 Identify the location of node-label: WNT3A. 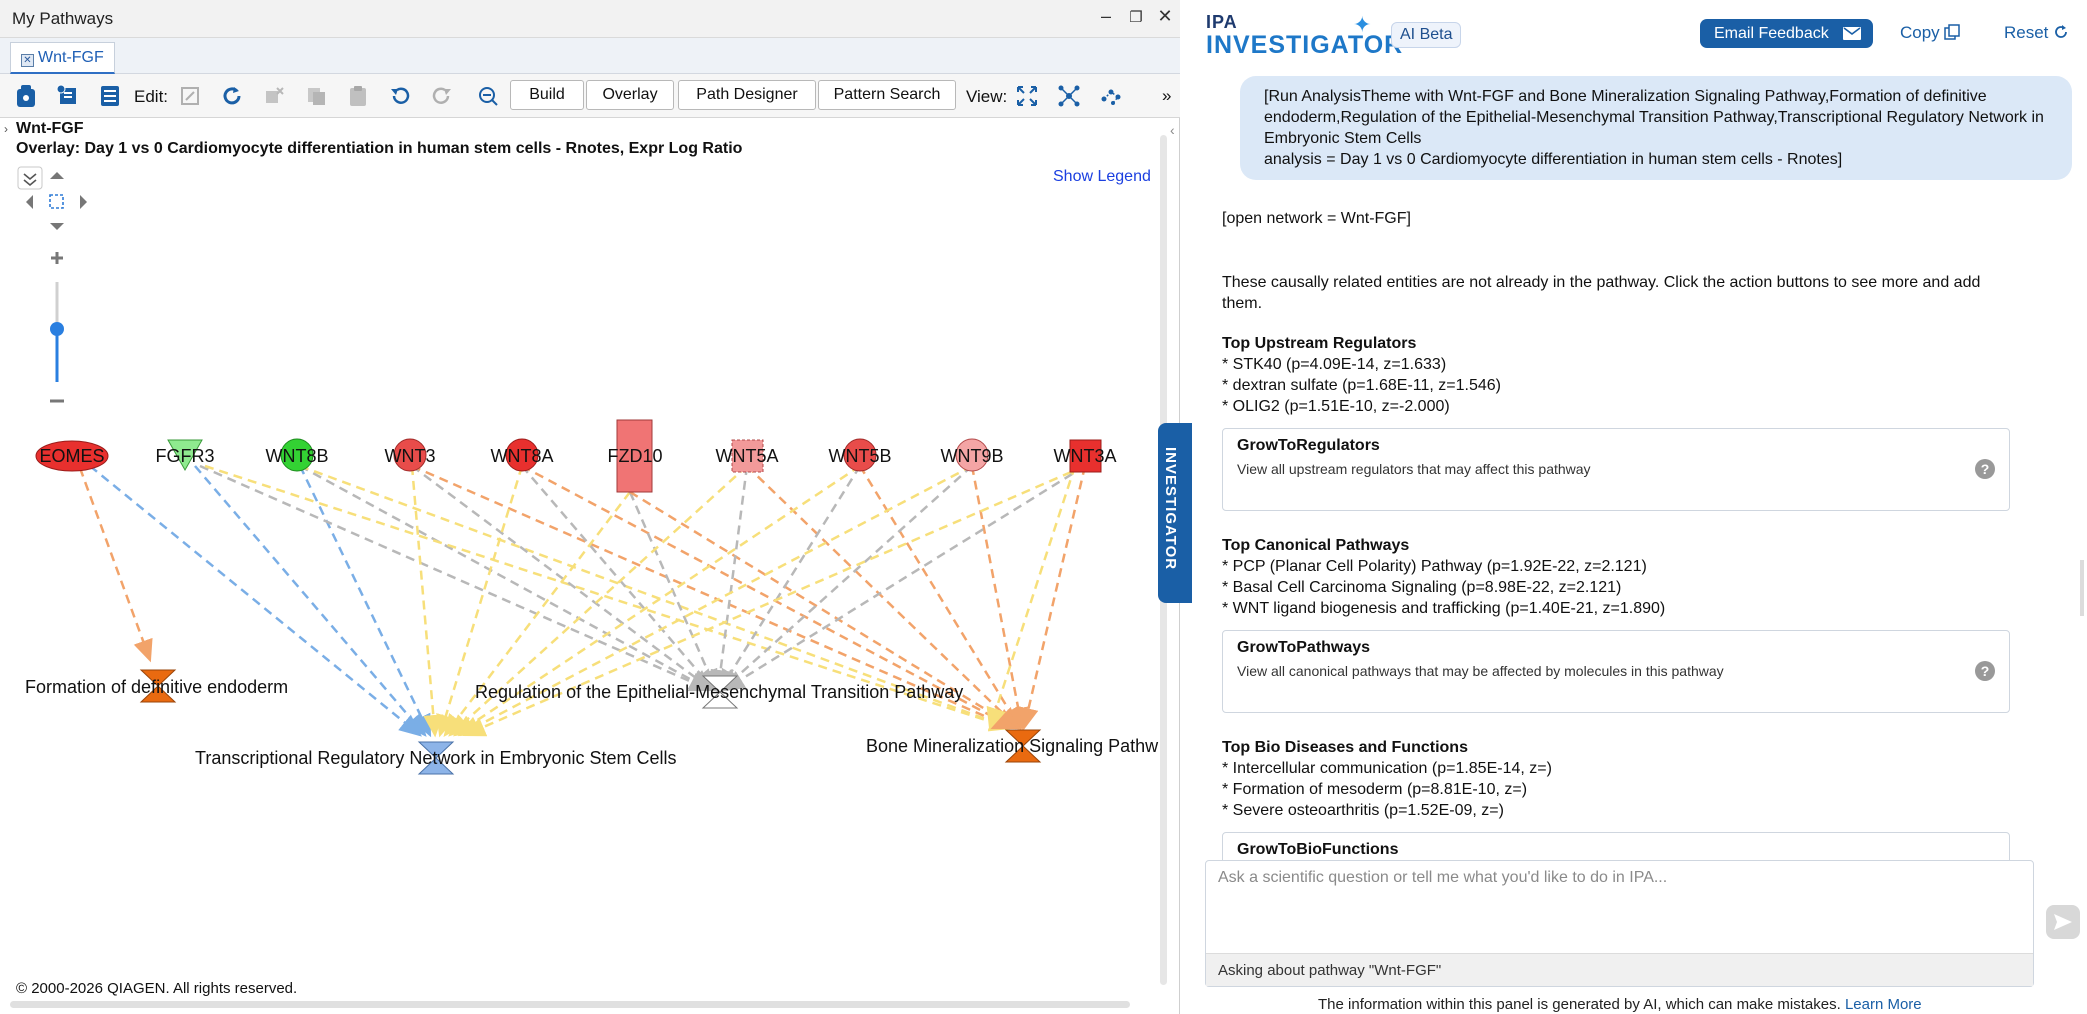
(1085, 456).